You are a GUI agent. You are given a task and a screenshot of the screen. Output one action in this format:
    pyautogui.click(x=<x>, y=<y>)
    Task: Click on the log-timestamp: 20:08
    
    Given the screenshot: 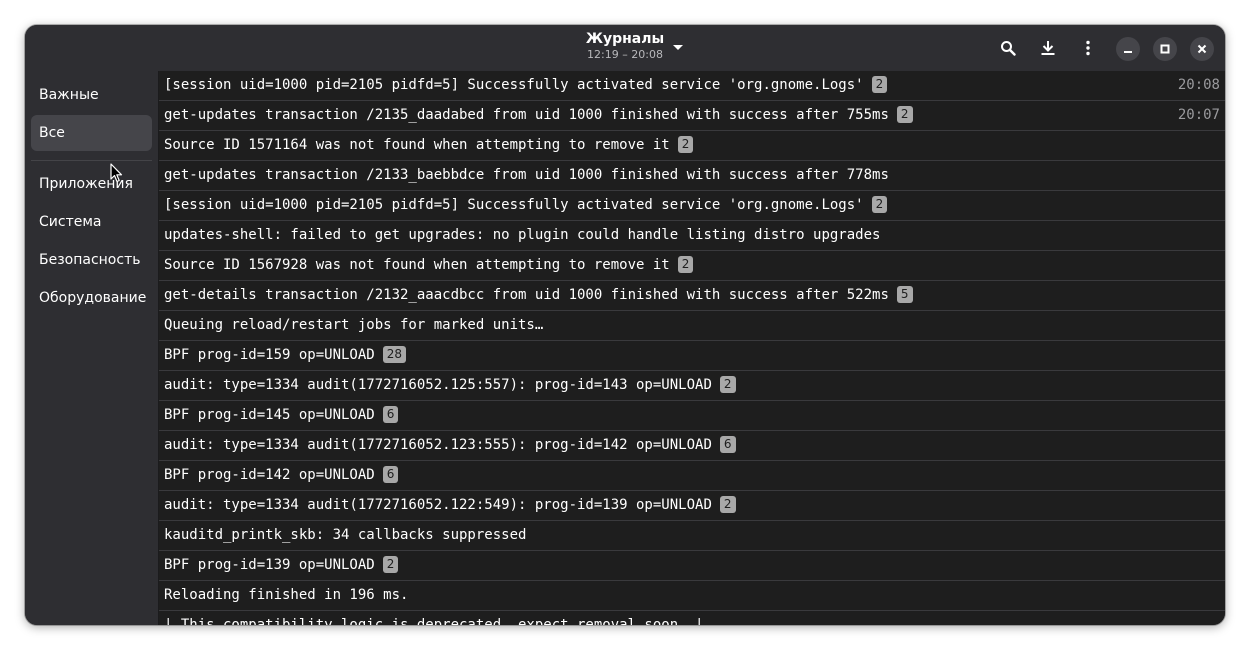 What is the action you would take?
    pyautogui.click(x=1198, y=85)
    